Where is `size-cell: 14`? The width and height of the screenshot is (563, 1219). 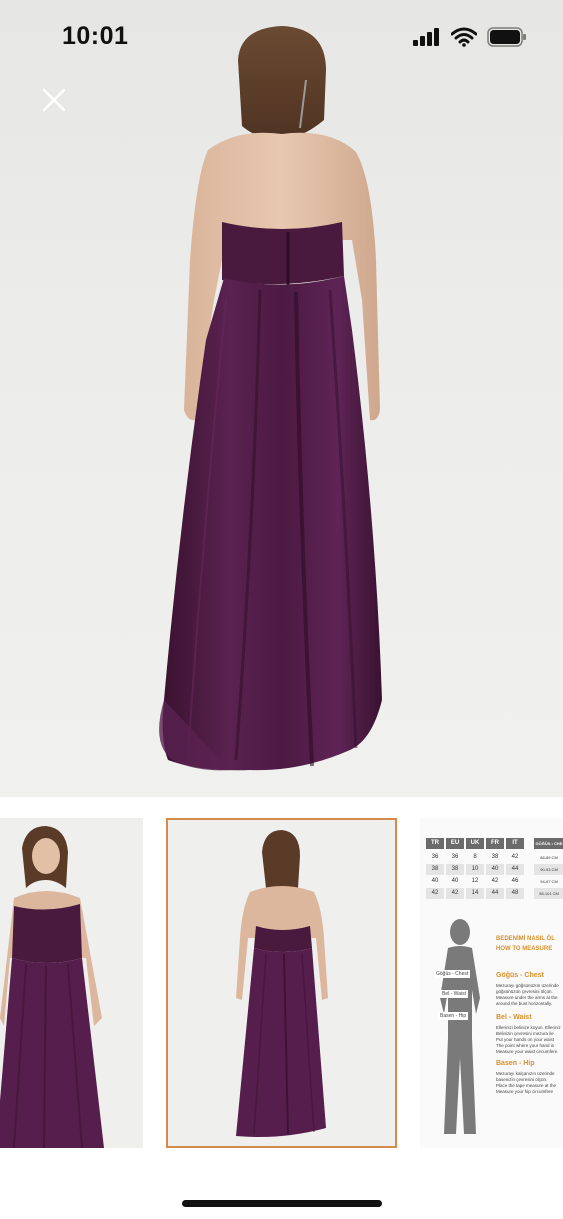 size-cell: 14 is located at coordinates (475, 893).